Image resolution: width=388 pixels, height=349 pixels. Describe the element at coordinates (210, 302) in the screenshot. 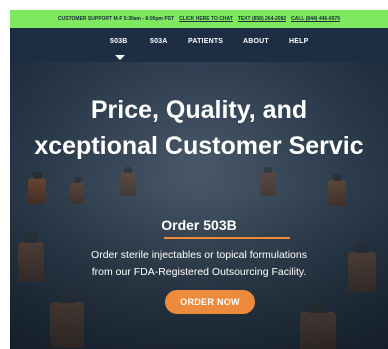

I see `order-now-button: ORDER NOW` at that location.